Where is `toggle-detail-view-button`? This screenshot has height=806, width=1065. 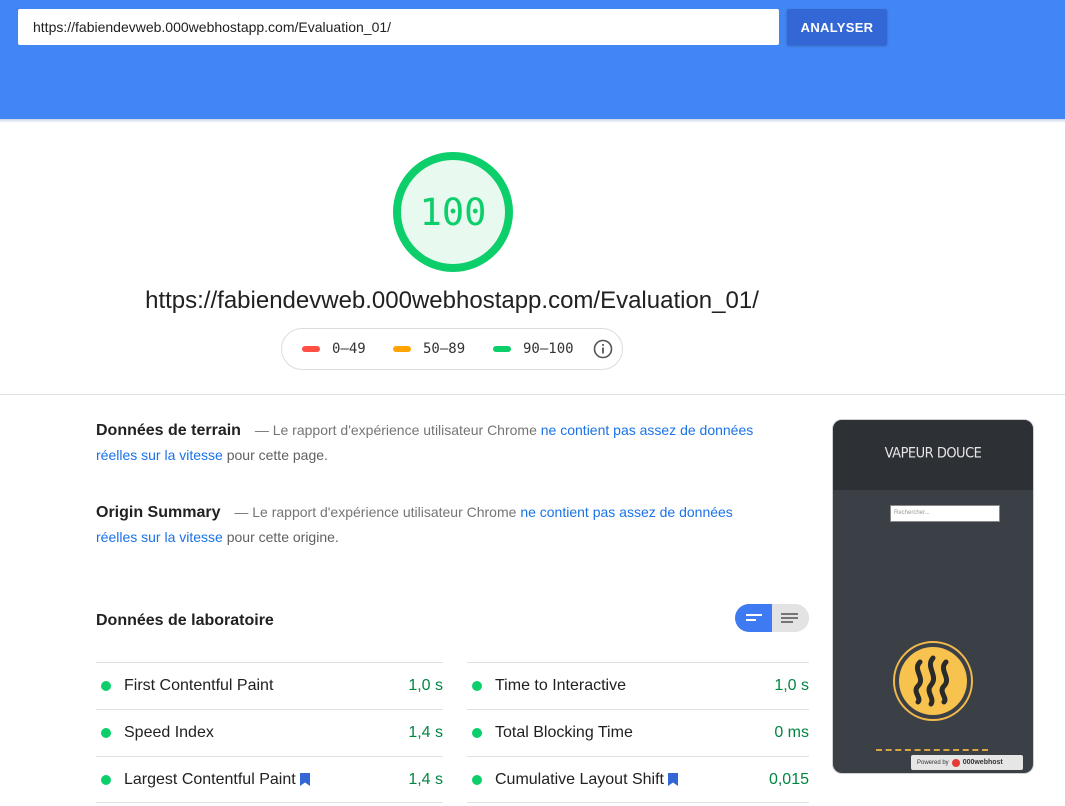
toggle-detail-view-button is located at coordinates (790, 618).